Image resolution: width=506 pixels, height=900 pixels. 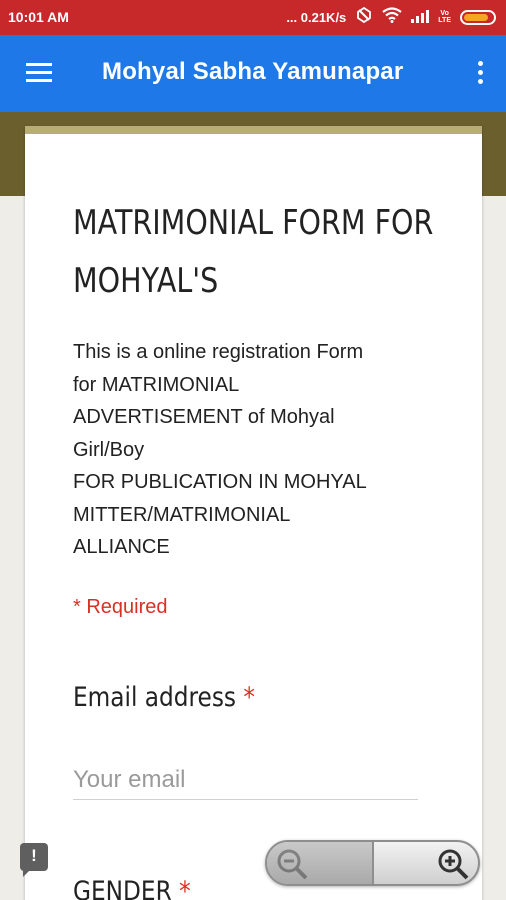 What do you see at coordinates (155, 697) in the screenshot?
I see `email-label-text: Email address` at bounding box center [155, 697].